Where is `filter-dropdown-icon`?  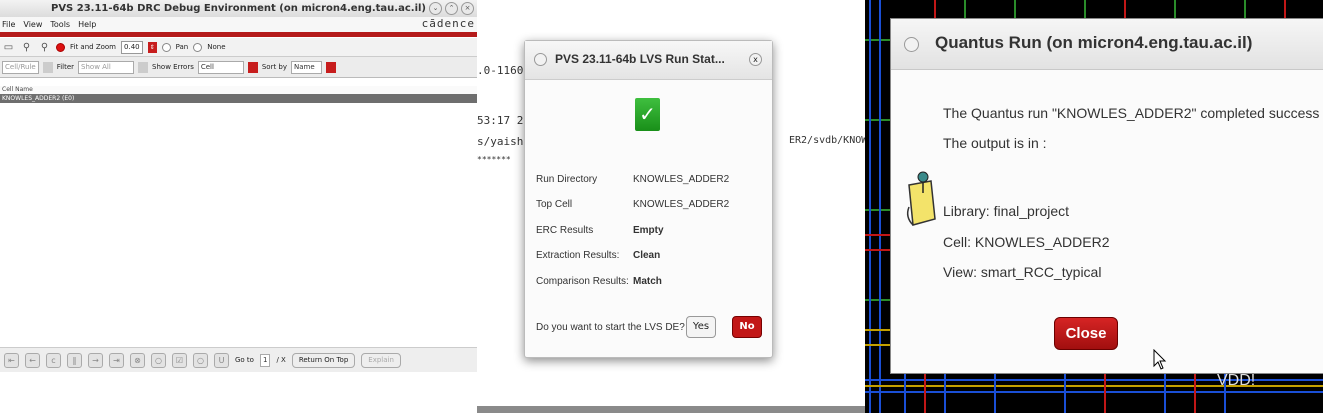
filter-dropdown-icon is located at coordinates (143, 67).